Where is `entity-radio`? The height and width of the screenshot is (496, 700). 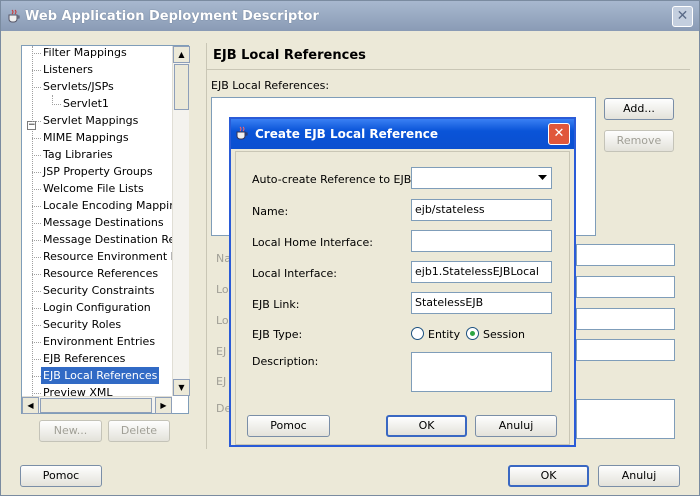 entity-radio is located at coordinates (417, 333).